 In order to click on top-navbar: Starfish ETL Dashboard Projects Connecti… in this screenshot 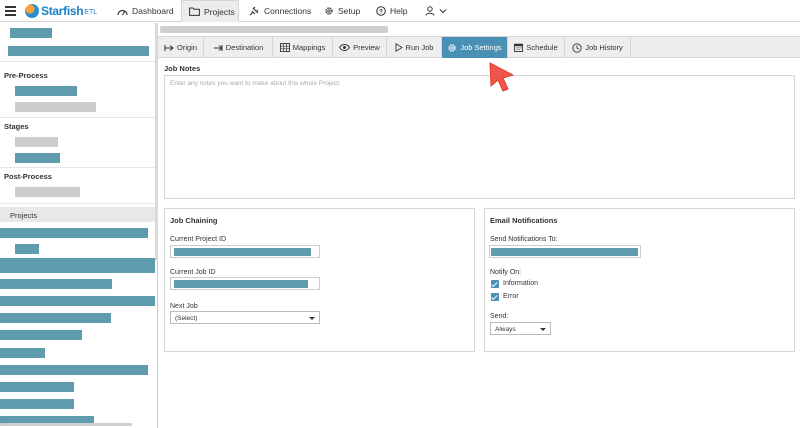, I will do `click(400, 11)`.